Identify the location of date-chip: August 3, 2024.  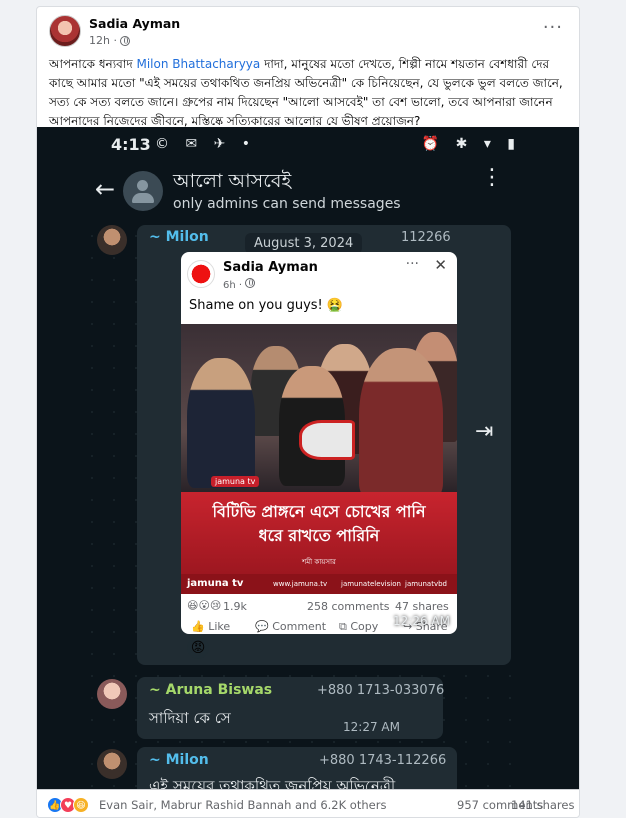
(304, 243).